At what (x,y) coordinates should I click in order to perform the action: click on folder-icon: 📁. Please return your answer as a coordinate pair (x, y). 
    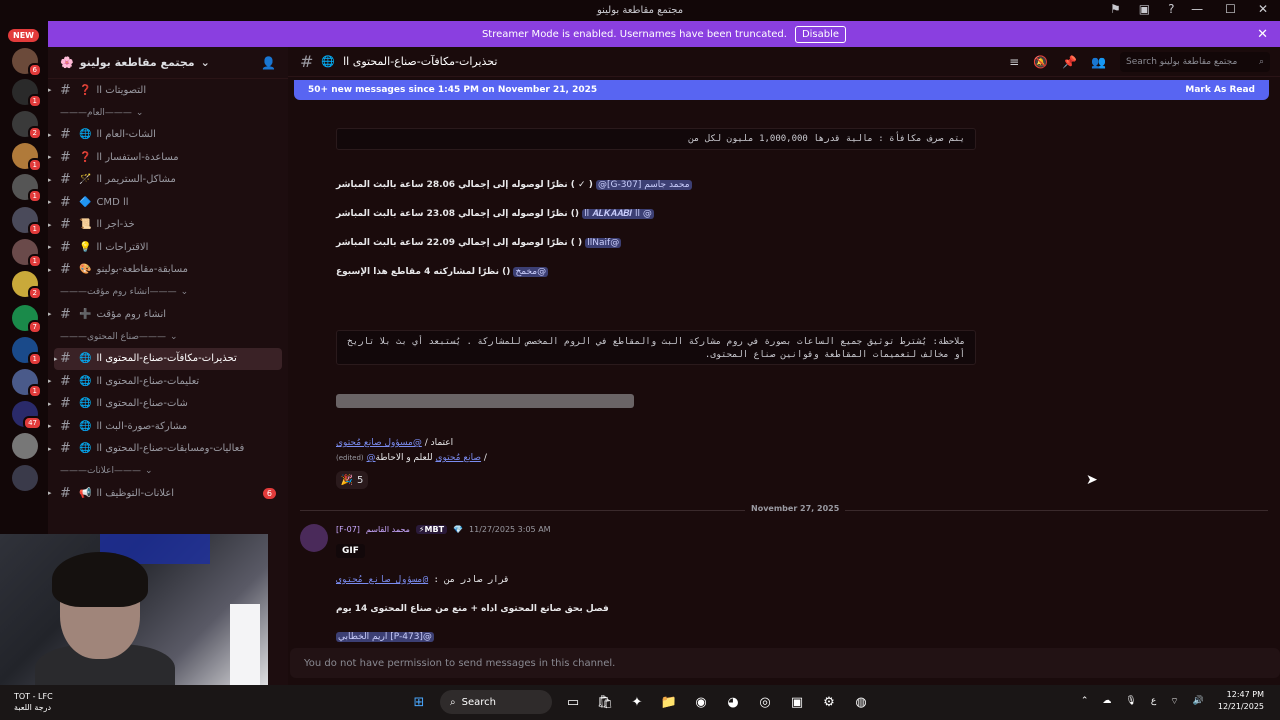
    Looking at the image, I should click on (669, 702).